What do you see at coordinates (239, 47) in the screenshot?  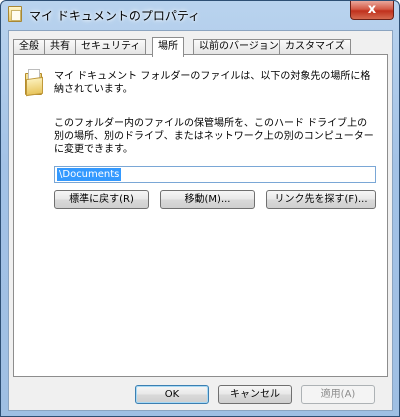 I see `tab-previous-versions: 以前のバージョン` at bounding box center [239, 47].